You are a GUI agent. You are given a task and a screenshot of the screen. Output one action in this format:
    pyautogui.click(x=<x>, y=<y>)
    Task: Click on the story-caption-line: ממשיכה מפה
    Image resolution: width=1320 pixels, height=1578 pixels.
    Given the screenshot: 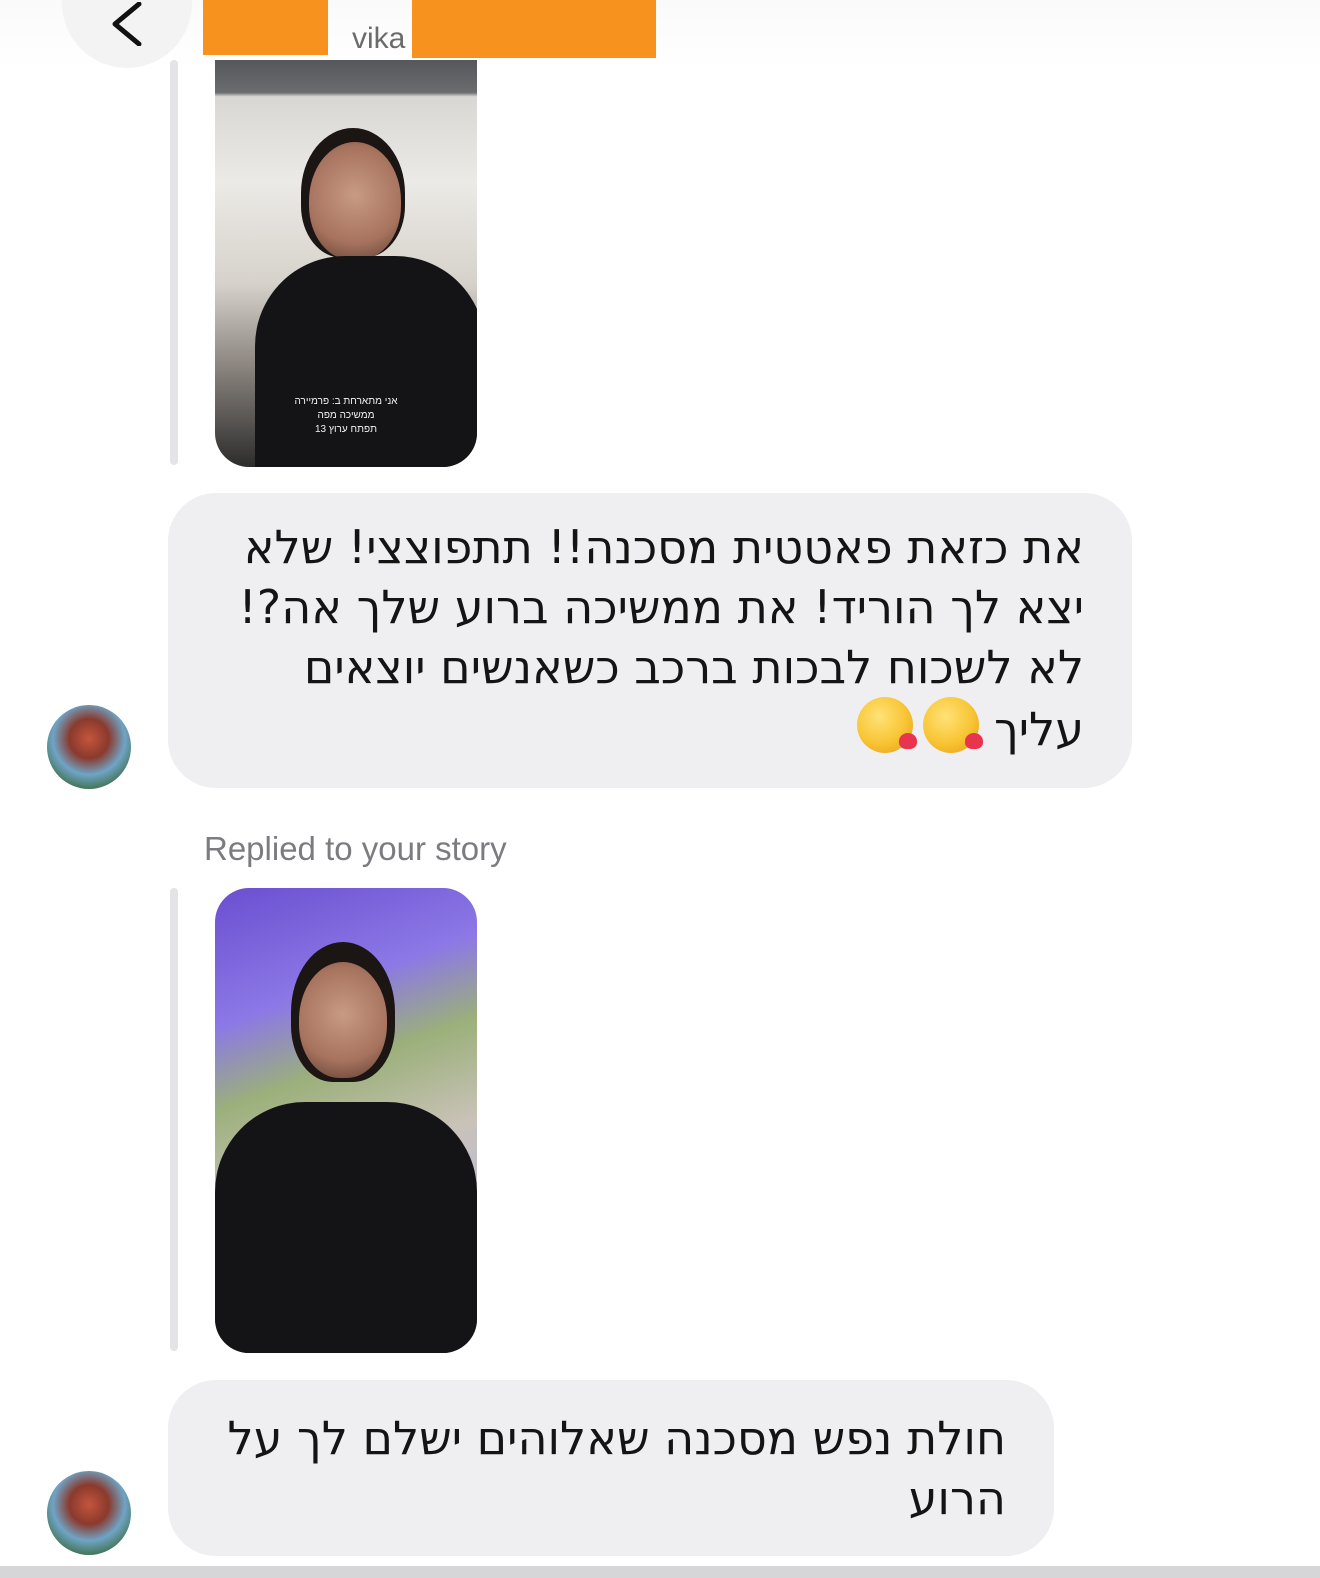 What is the action you would take?
    pyautogui.click(x=346, y=415)
    